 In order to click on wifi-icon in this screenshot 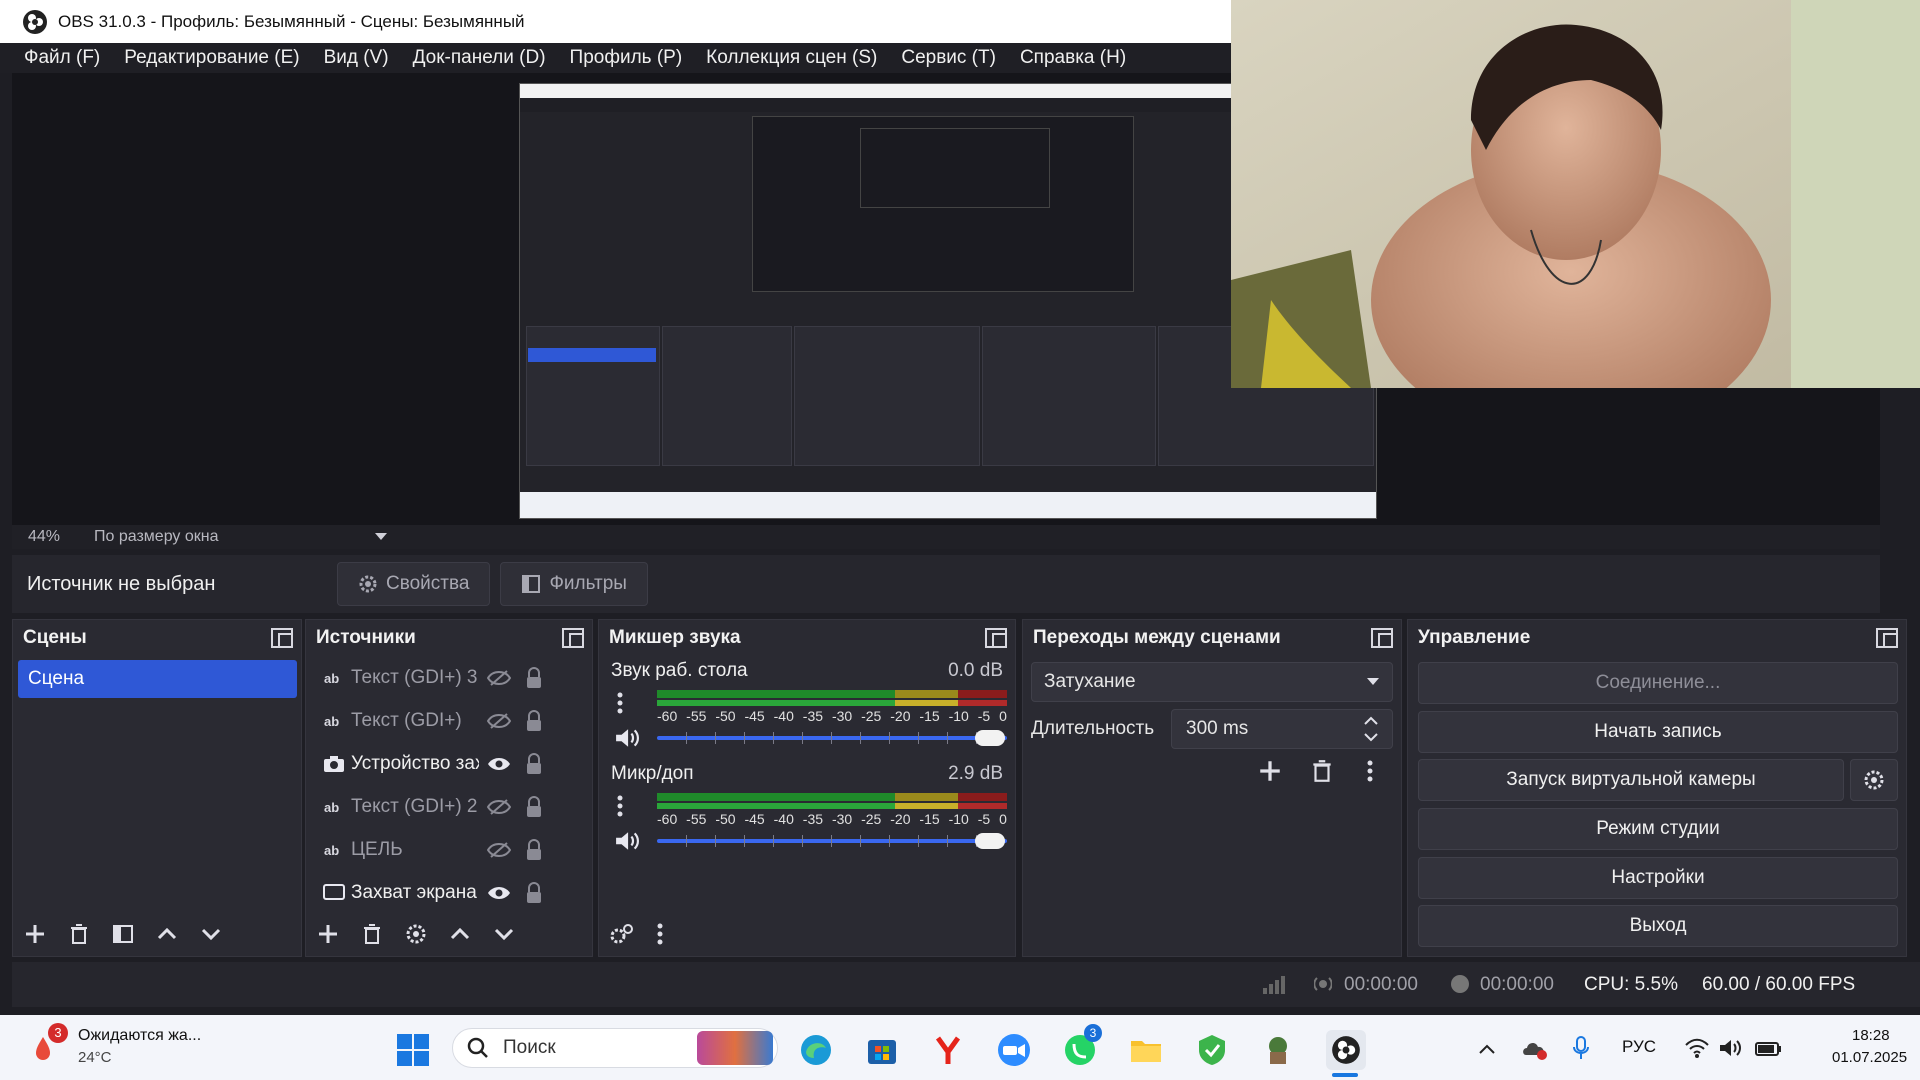, I will do `click(1697, 1048)`.